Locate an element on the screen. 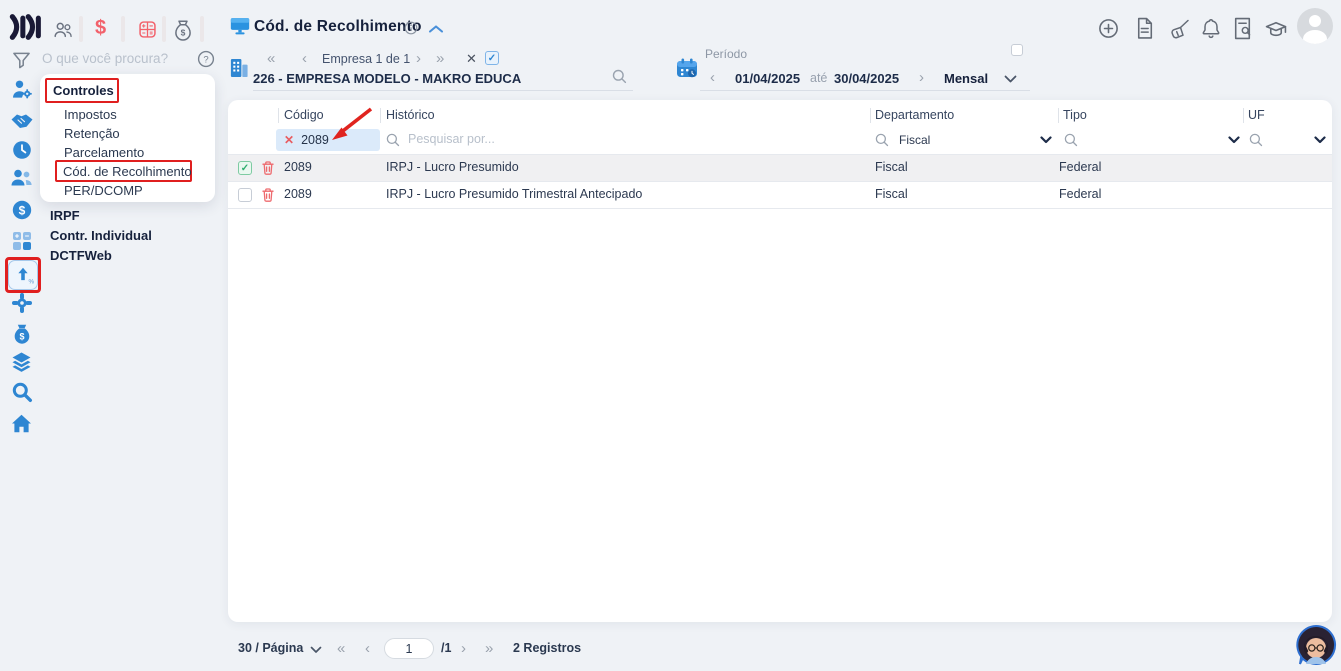  annotation-box-active-module: % is located at coordinates (23, 275).